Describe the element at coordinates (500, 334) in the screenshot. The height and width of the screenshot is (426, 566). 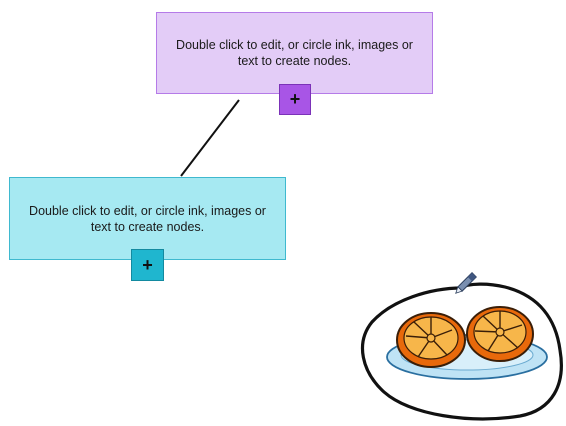
I see `orange-half-right` at that location.